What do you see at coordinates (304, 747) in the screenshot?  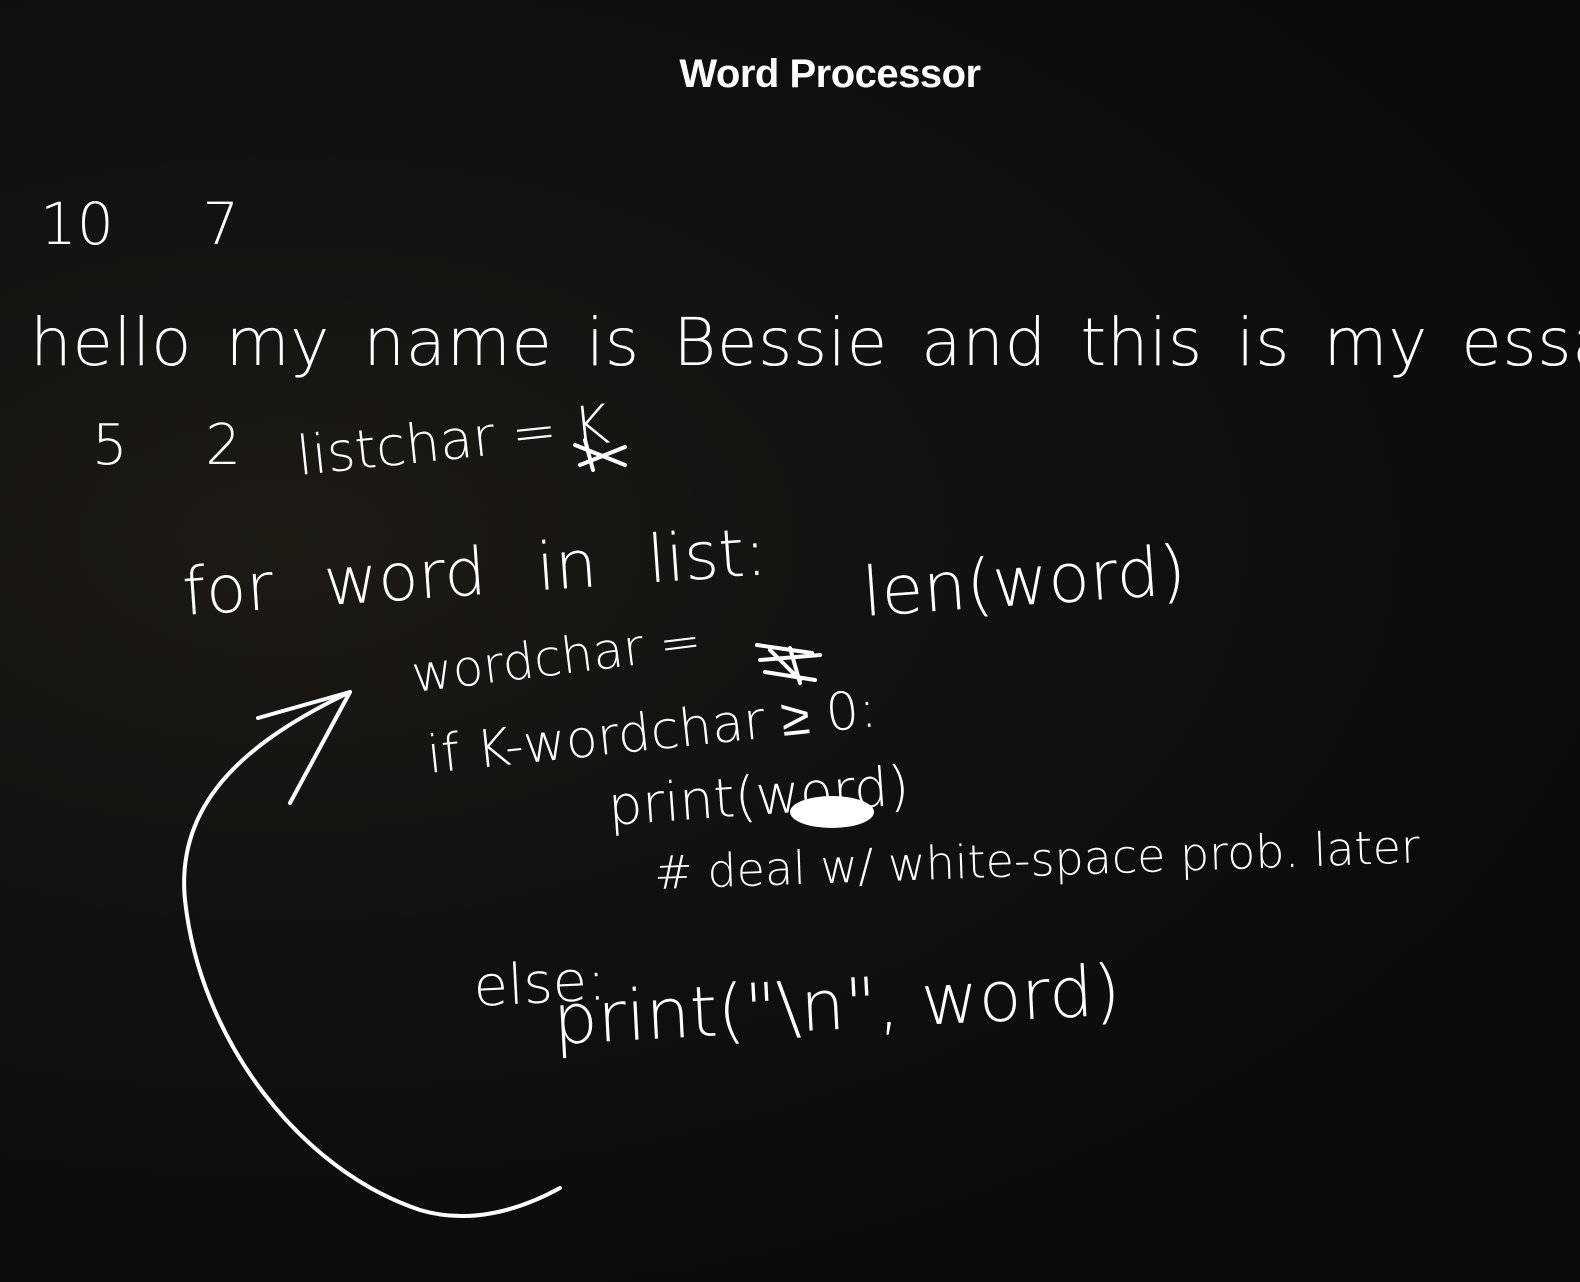 I see `loop-arrow-head` at bounding box center [304, 747].